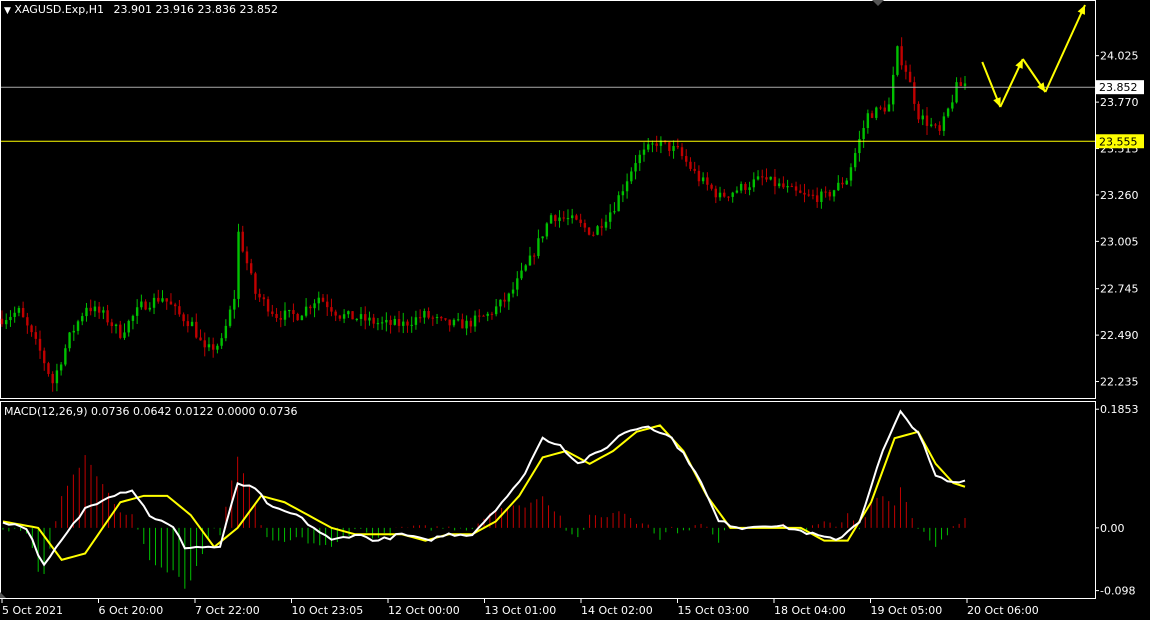  What do you see at coordinates (907, 610) in the screenshot?
I see `time-tick-label: 19 Oct 05:00` at bounding box center [907, 610].